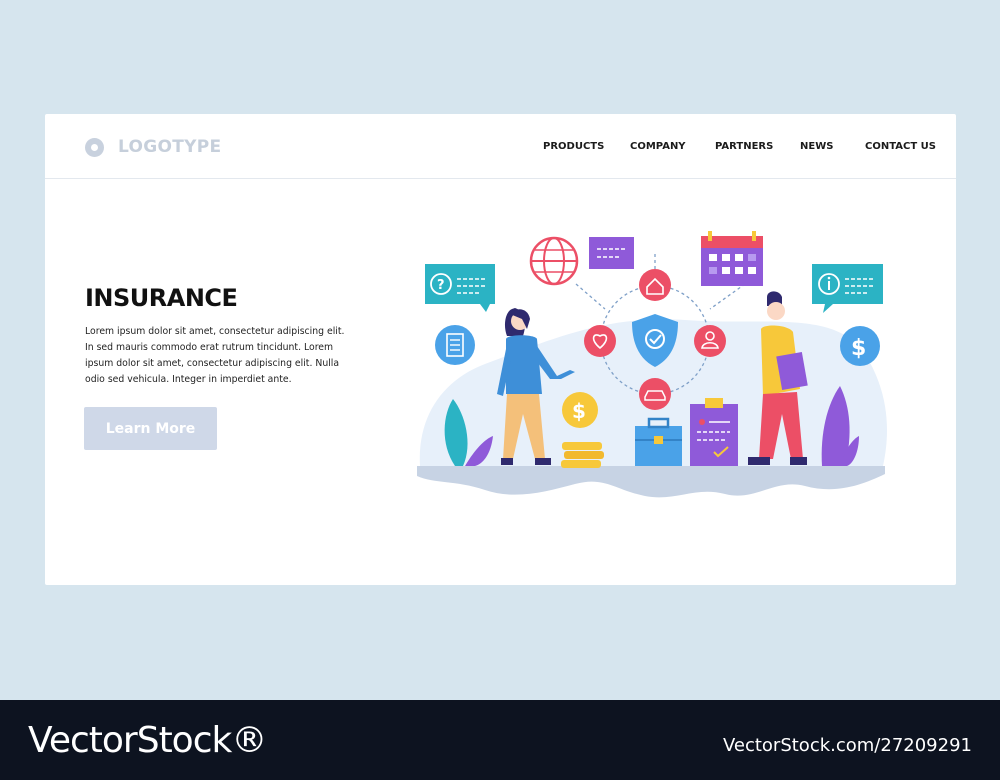 The width and height of the screenshot is (1000, 780). Describe the element at coordinates (847, 745) in the screenshot. I see `watermark-id-text: VectorStock.com/27209291` at that location.